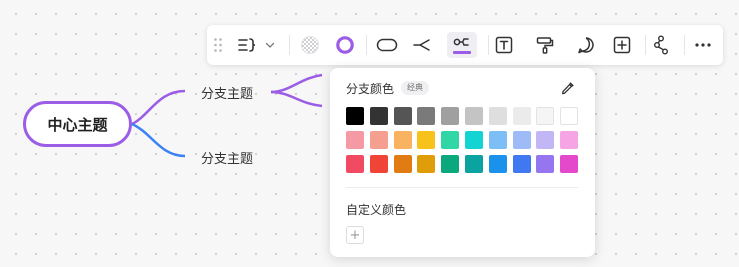  I want to click on text-icon, so click(504, 45).